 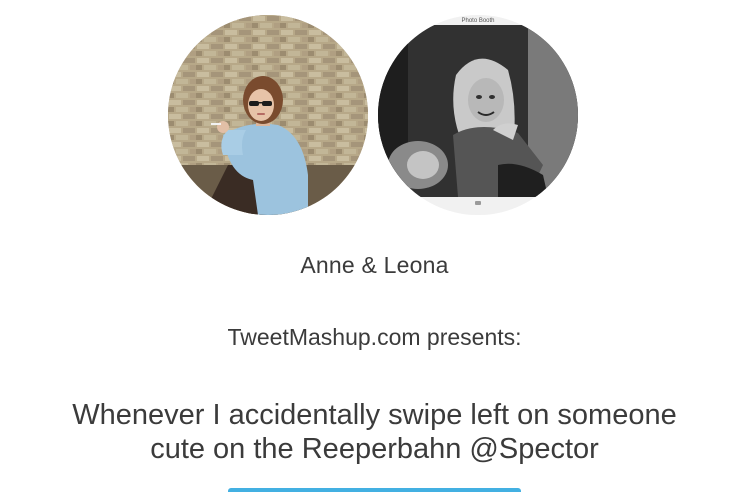 I want to click on avatar-leona: Photo Booth, so click(x=478, y=115).